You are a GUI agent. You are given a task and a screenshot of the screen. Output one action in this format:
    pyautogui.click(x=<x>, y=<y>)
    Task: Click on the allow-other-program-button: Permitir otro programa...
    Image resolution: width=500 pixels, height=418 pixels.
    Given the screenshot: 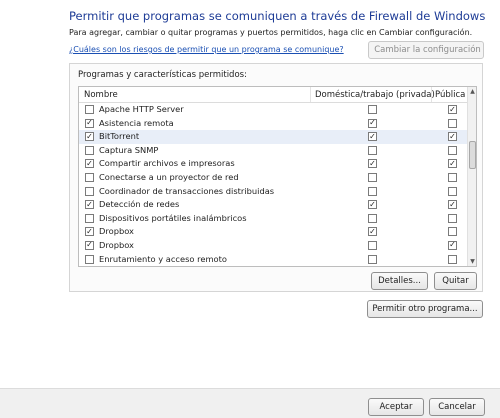 What is the action you would take?
    pyautogui.click(x=425, y=309)
    